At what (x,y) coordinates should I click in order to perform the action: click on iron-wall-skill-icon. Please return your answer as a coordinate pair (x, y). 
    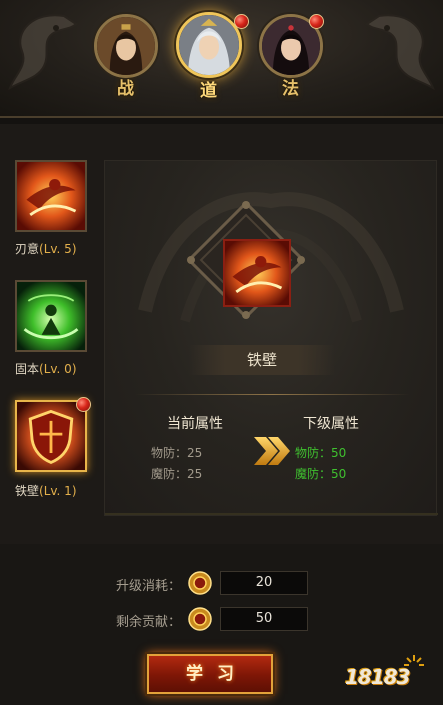
    Looking at the image, I should click on (51, 436).